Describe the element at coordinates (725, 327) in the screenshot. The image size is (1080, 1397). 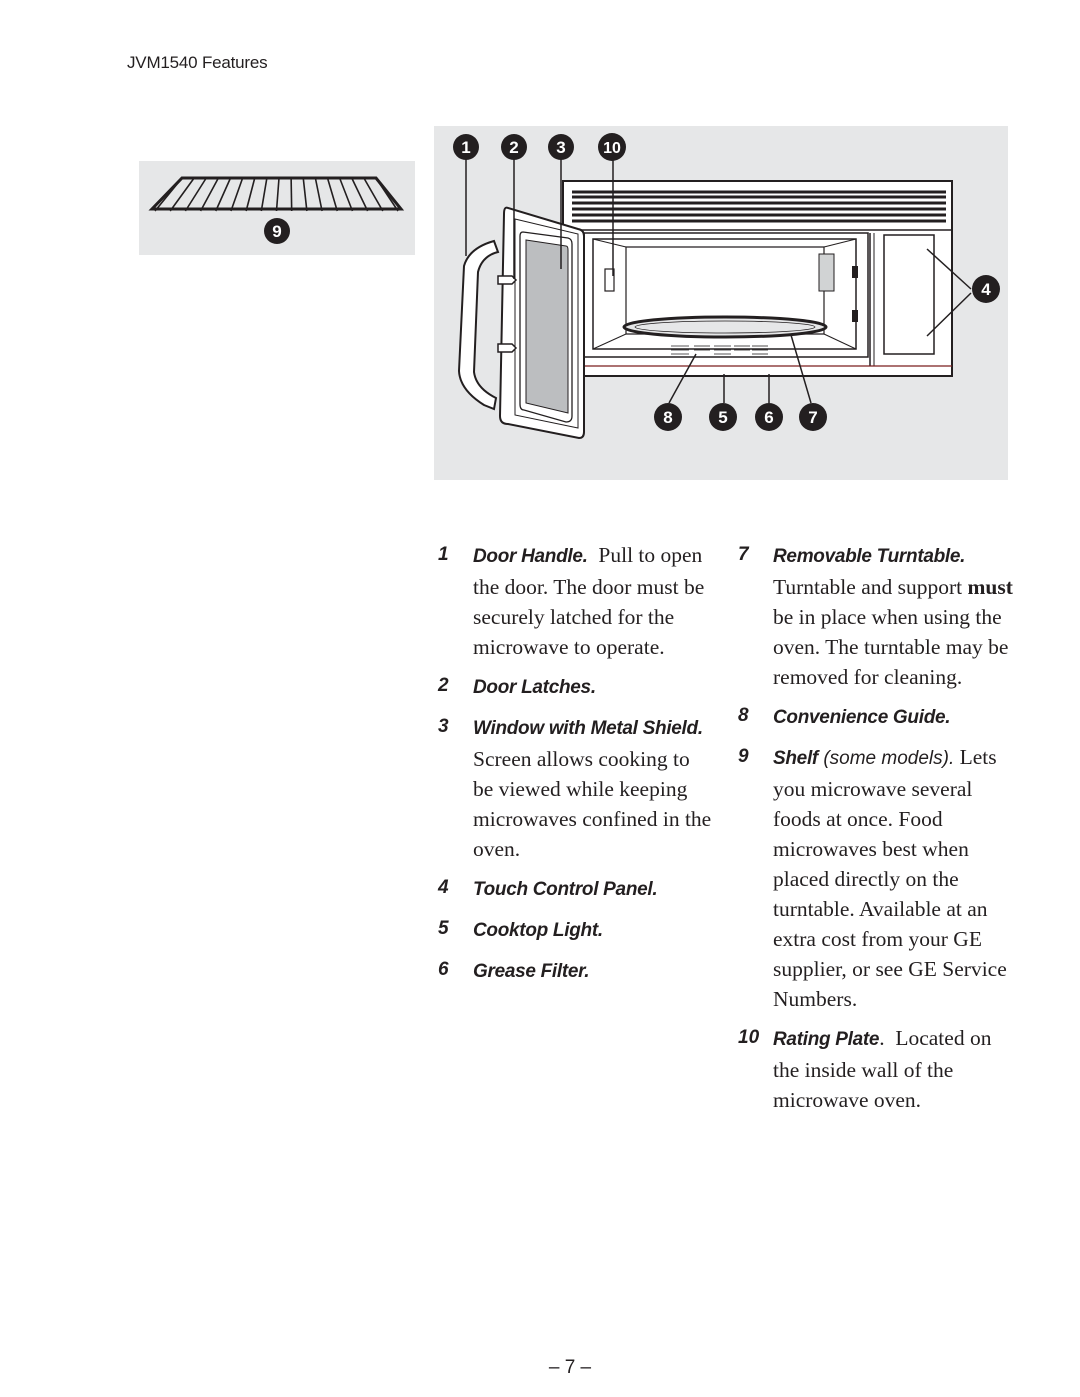
I see `turntable` at that location.